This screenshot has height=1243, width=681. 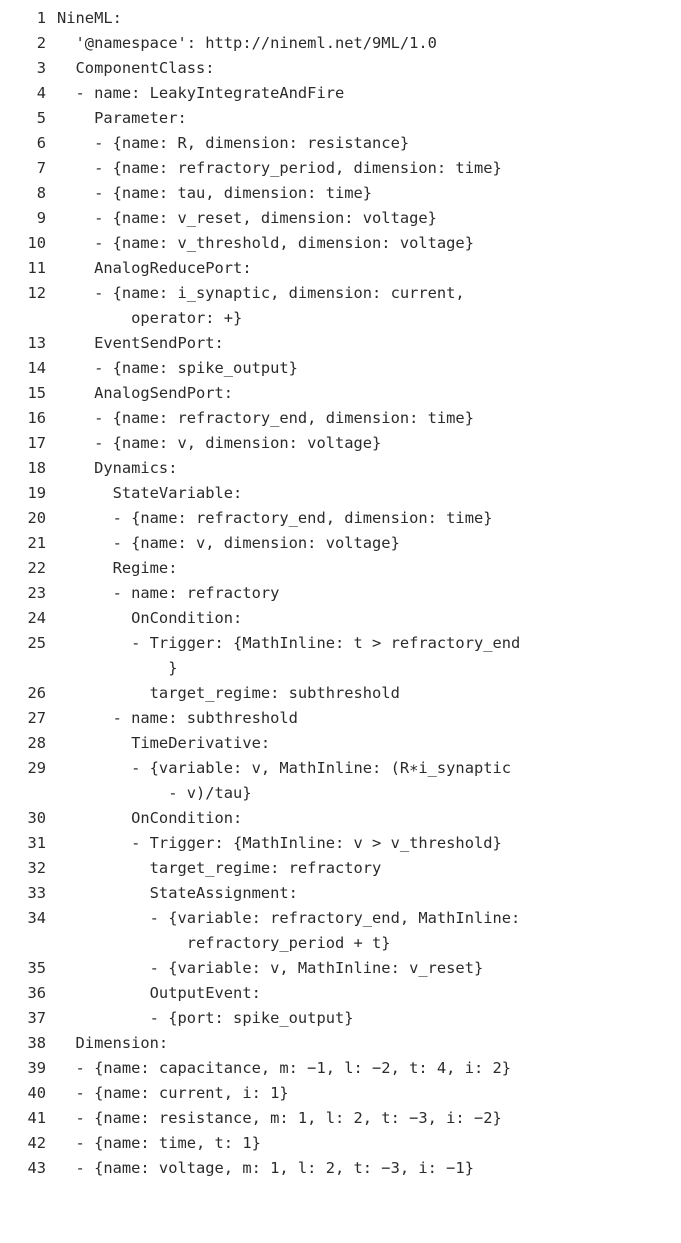 I want to click on code-line: 38 Dimension:, so click(x=340, y=1043).